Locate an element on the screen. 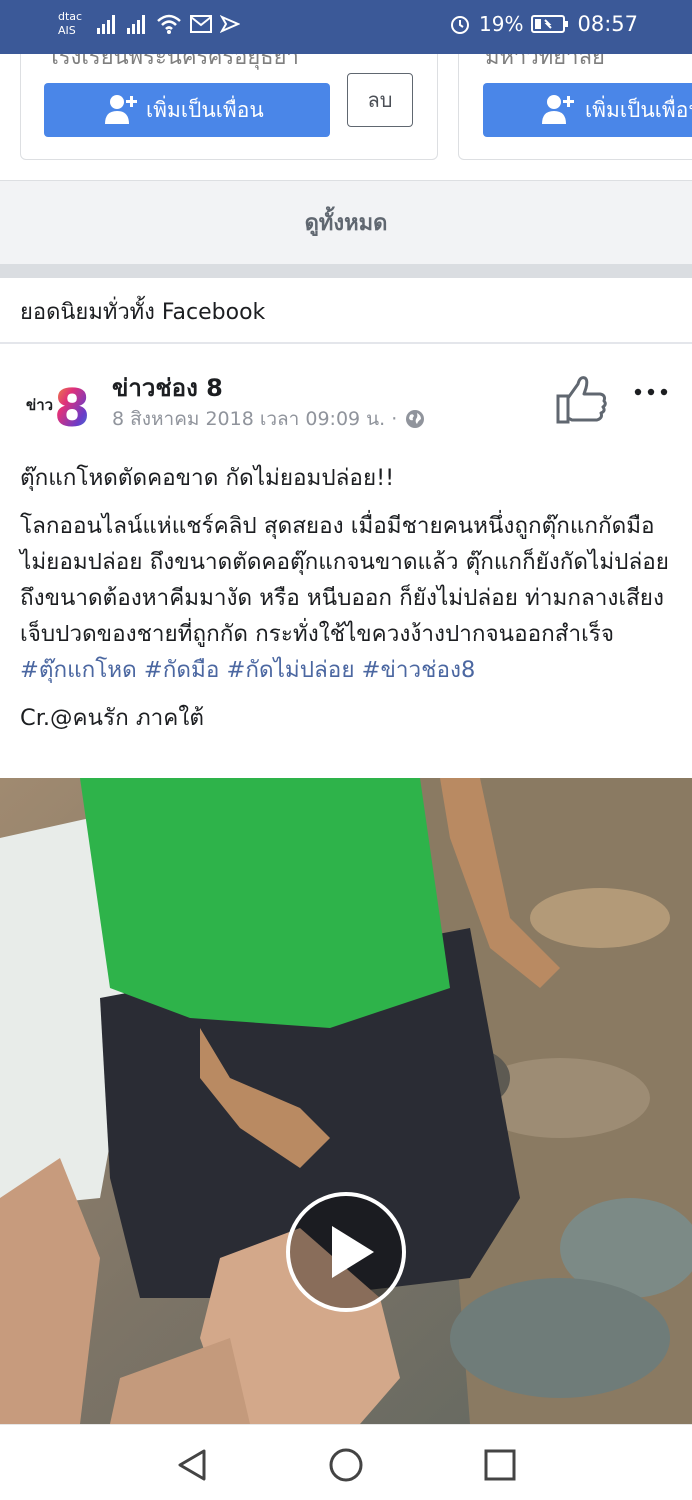 This screenshot has height=1500, width=692. battery-icon is located at coordinates (550, 24).